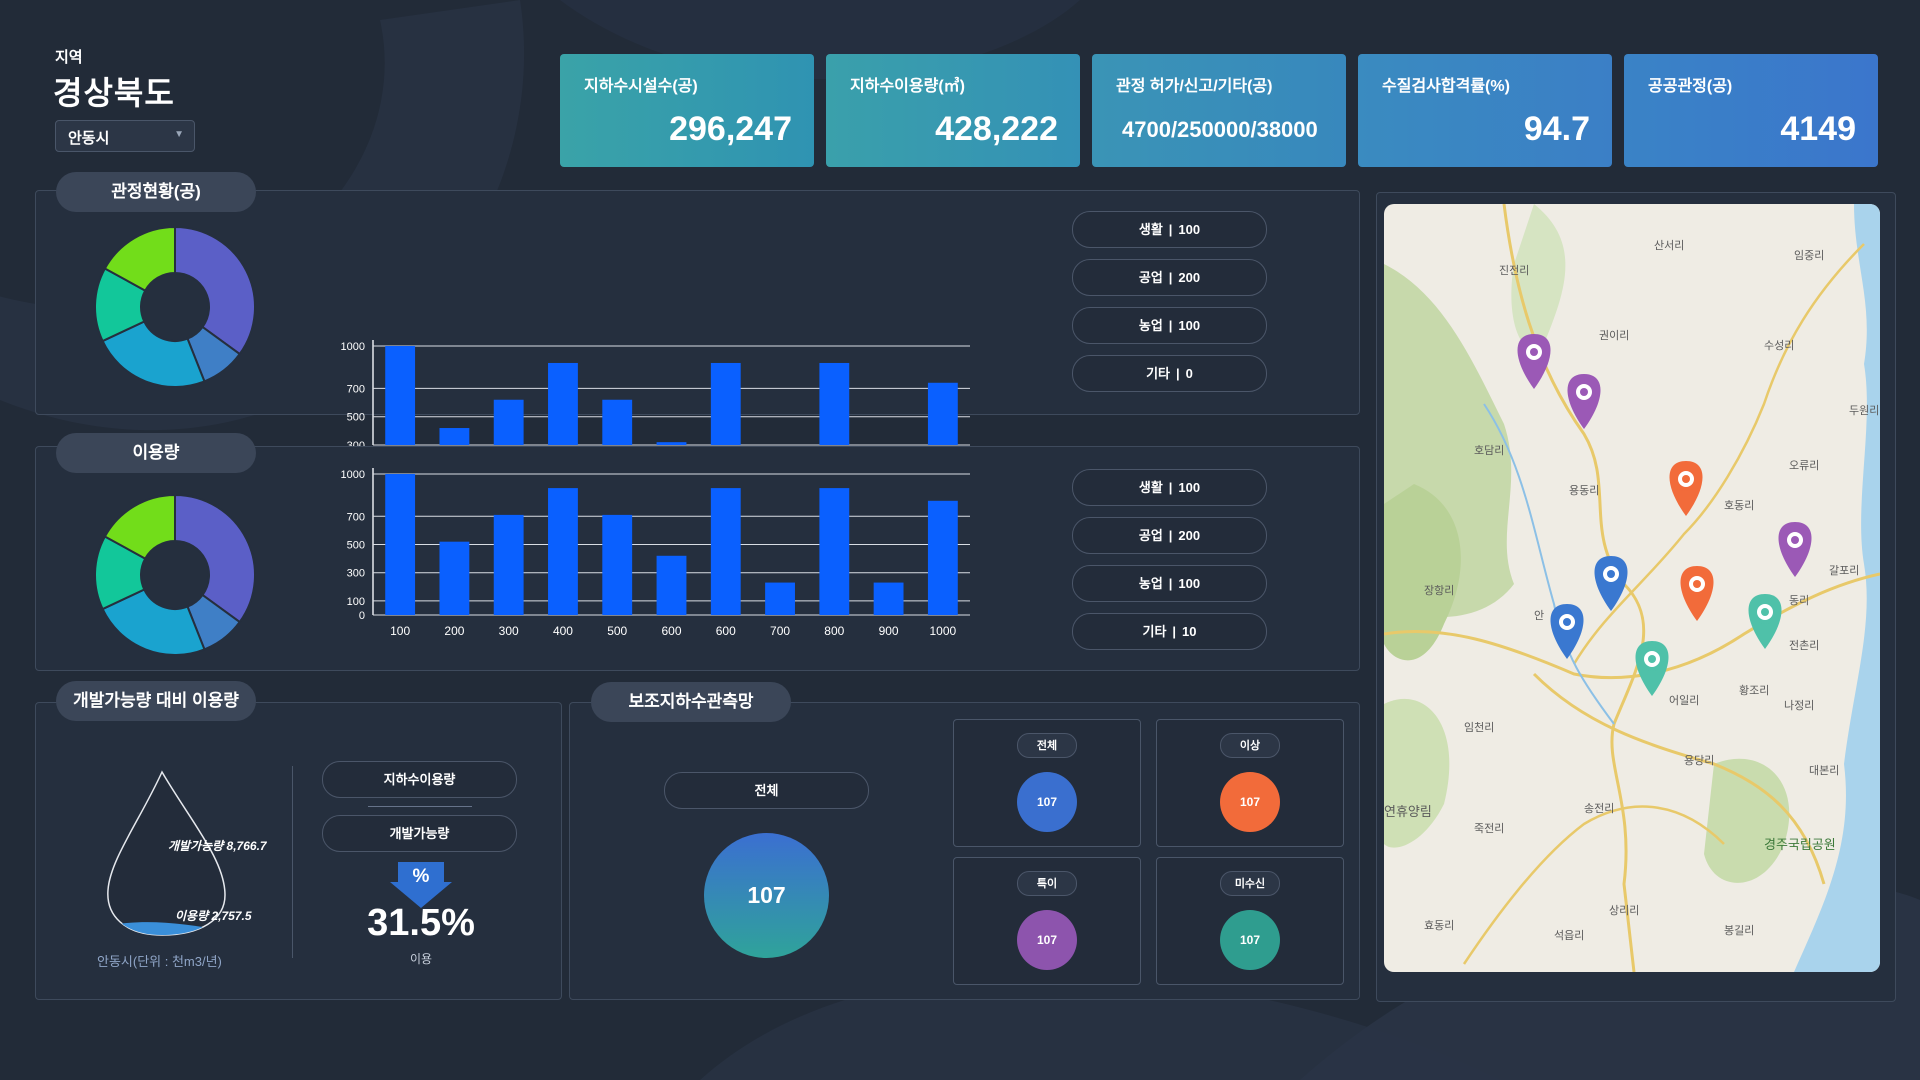 The height and width of the screenshot is (1080, 1920). What do you see at coordinates (1569, 935) in the screenshot?
I see `map-label: 석읍리` at bounding box center [1569, 935].